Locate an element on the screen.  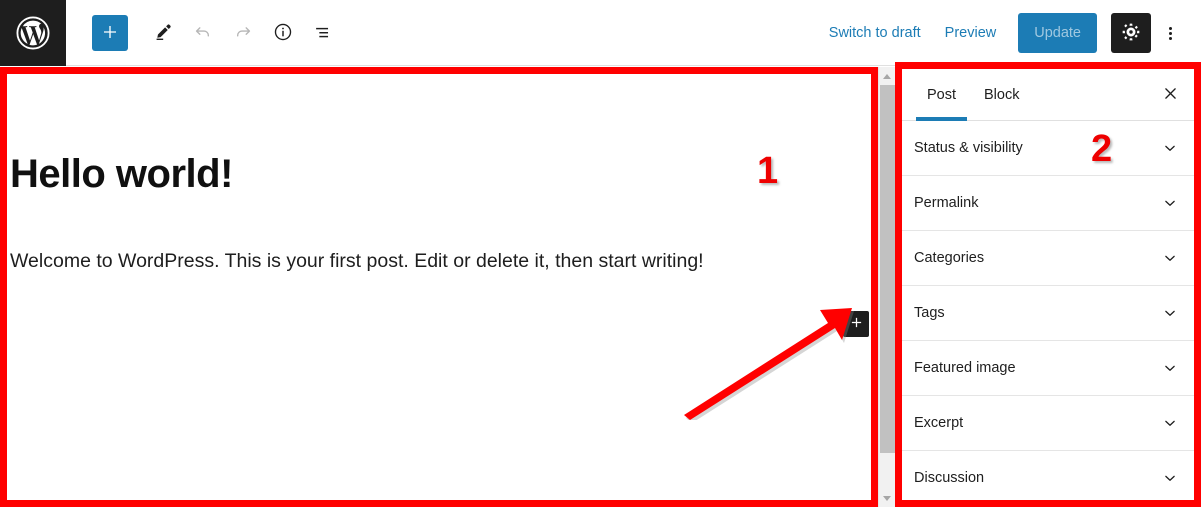
panel-label: Categories is located at coordinates (949, 258).